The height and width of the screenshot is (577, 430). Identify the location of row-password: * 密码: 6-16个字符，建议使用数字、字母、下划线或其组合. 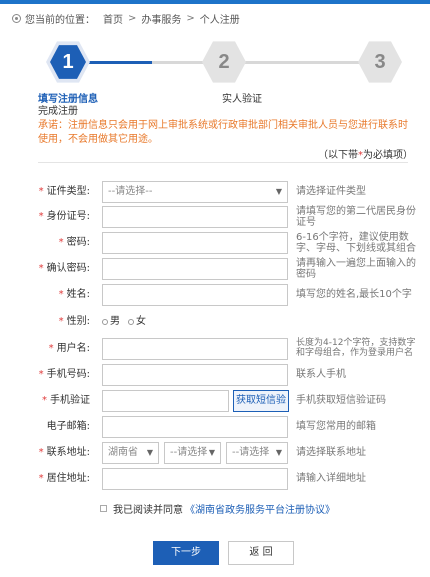
(215, 244).